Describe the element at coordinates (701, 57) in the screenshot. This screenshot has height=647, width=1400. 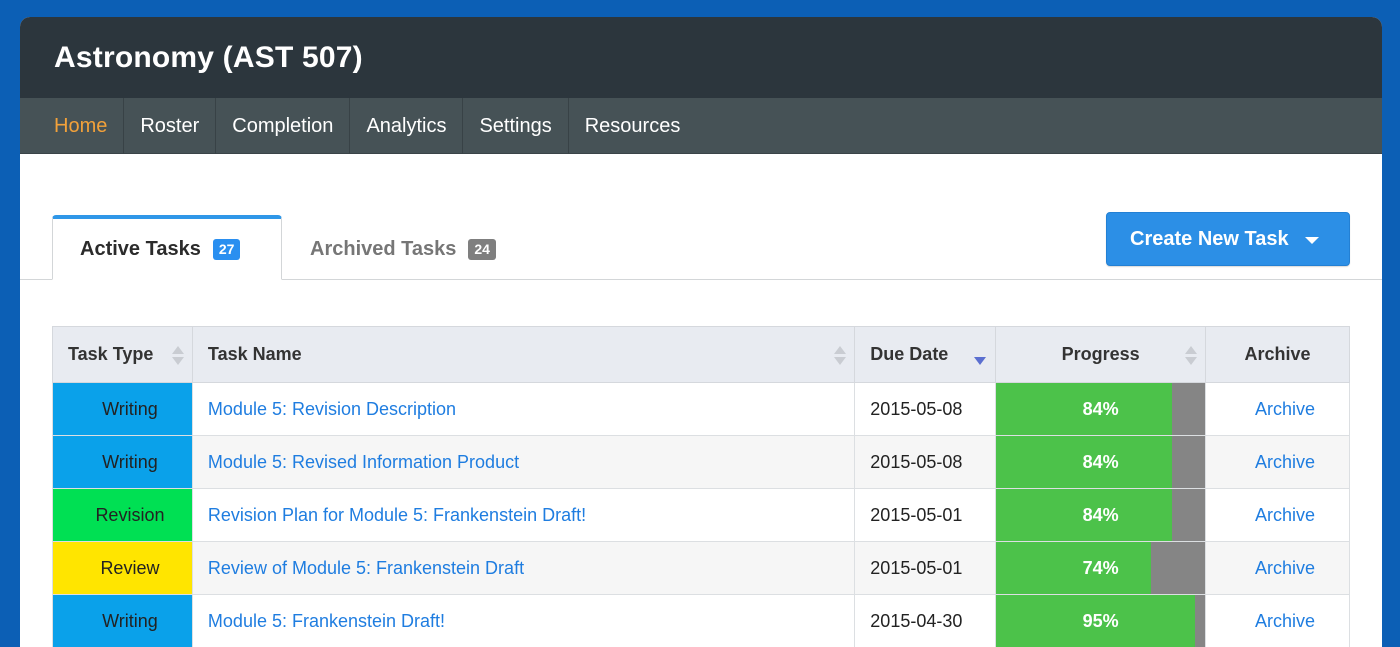
I see `title-bar: Astronomy (AST 507)` at that location.